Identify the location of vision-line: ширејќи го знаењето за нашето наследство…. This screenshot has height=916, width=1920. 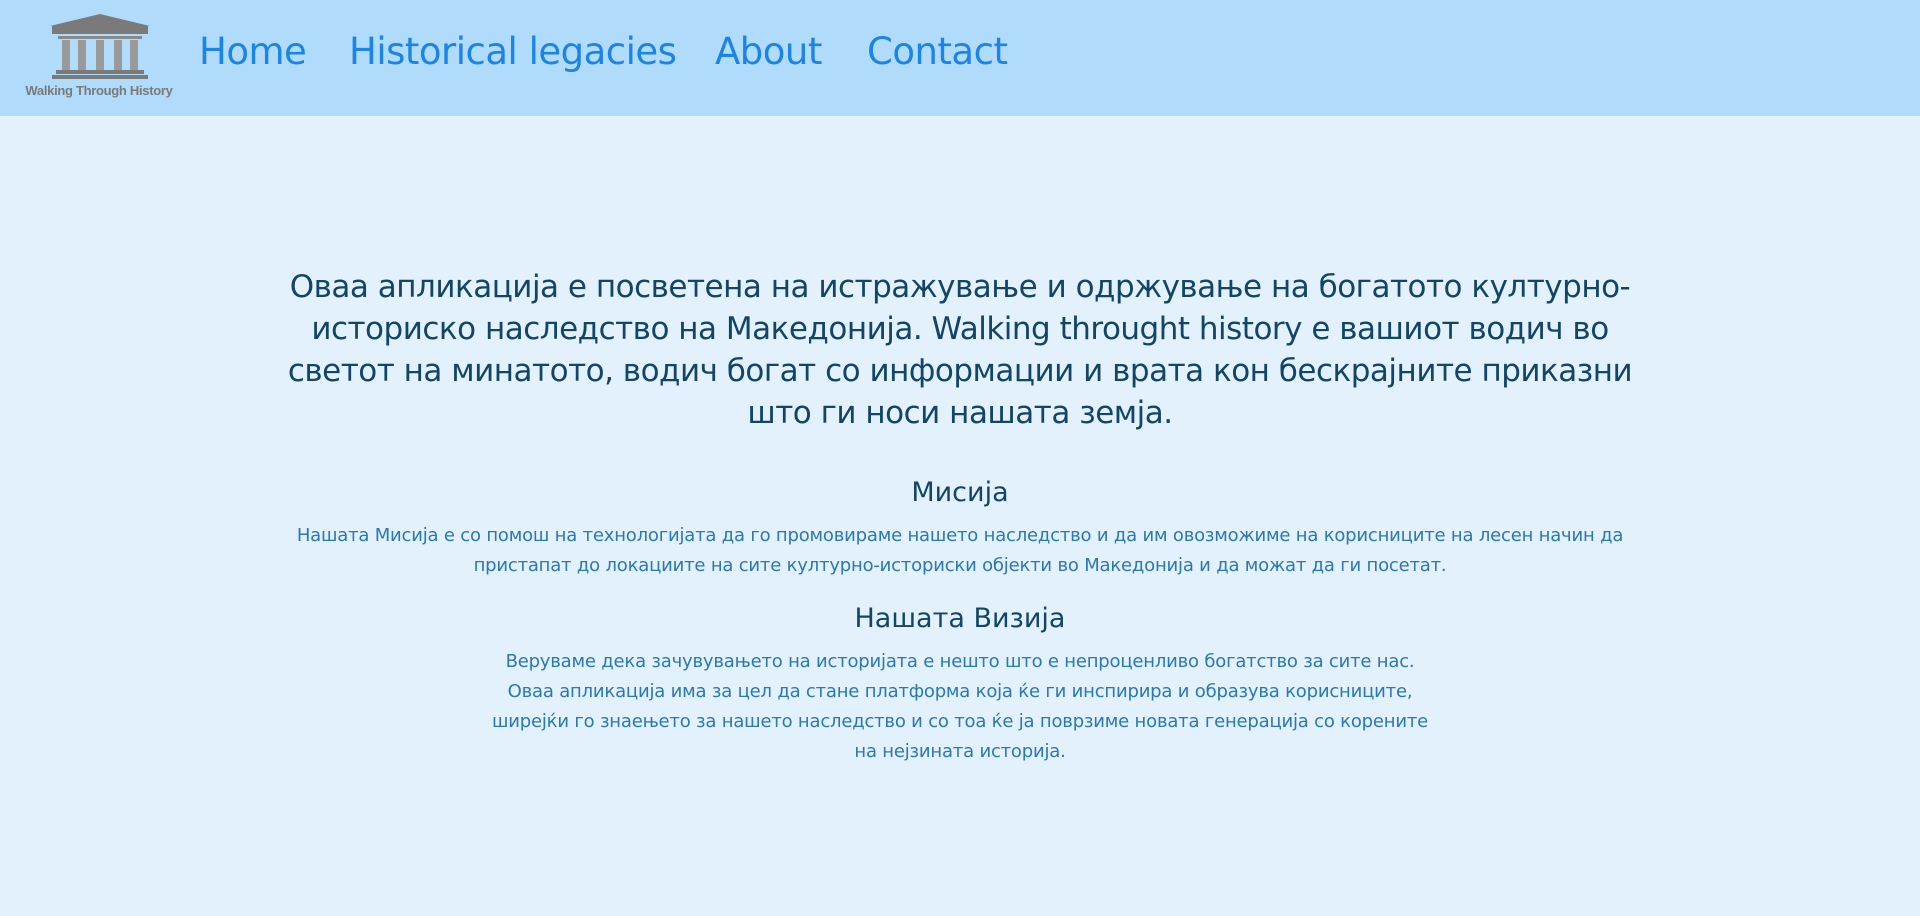
(959, 721).